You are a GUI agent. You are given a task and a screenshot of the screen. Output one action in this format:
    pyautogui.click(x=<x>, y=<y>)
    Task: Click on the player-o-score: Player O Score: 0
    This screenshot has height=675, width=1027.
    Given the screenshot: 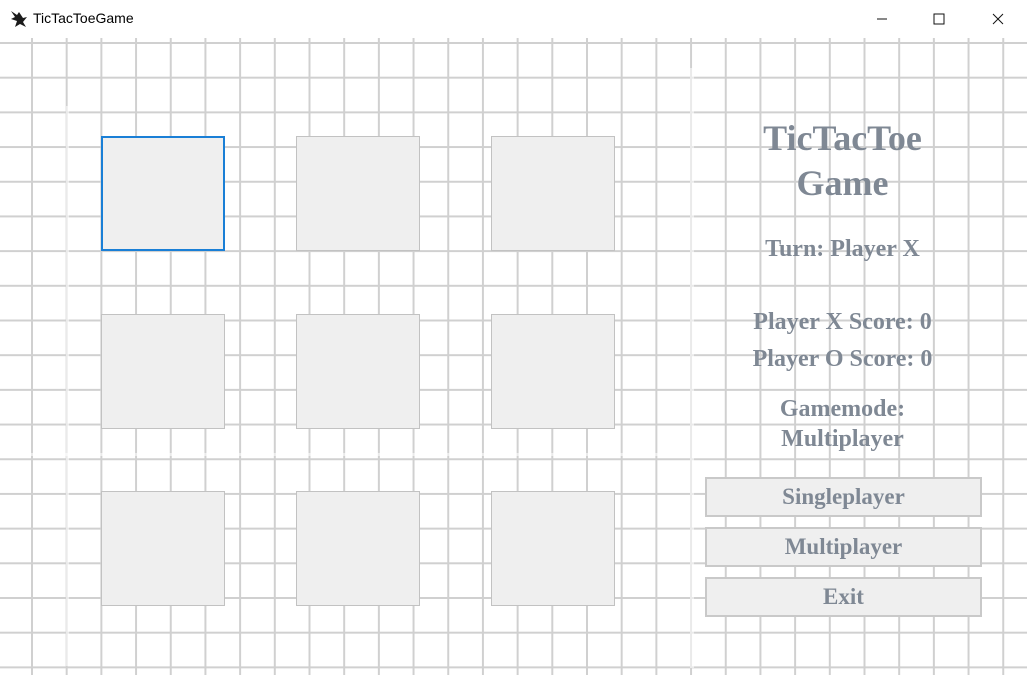 What is the action you would take?
    pyautogui.click(x=842, y=359)
    